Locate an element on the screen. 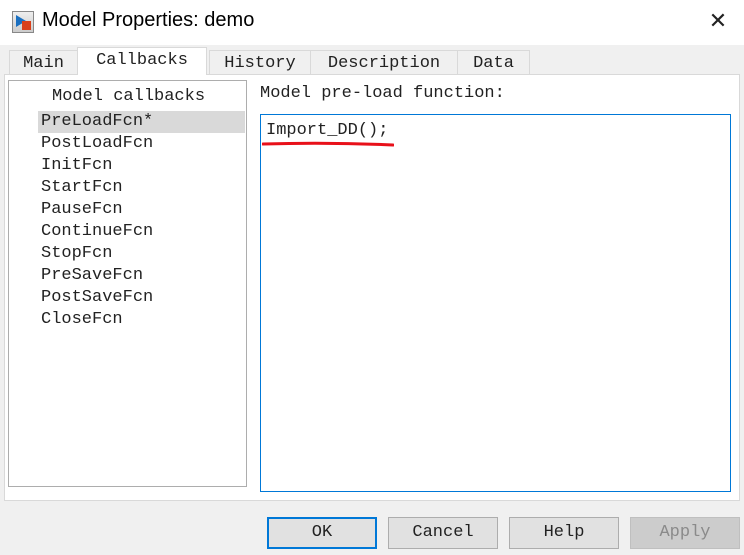  function-label: Model pre-load function: is located at coordinates (382, 93).